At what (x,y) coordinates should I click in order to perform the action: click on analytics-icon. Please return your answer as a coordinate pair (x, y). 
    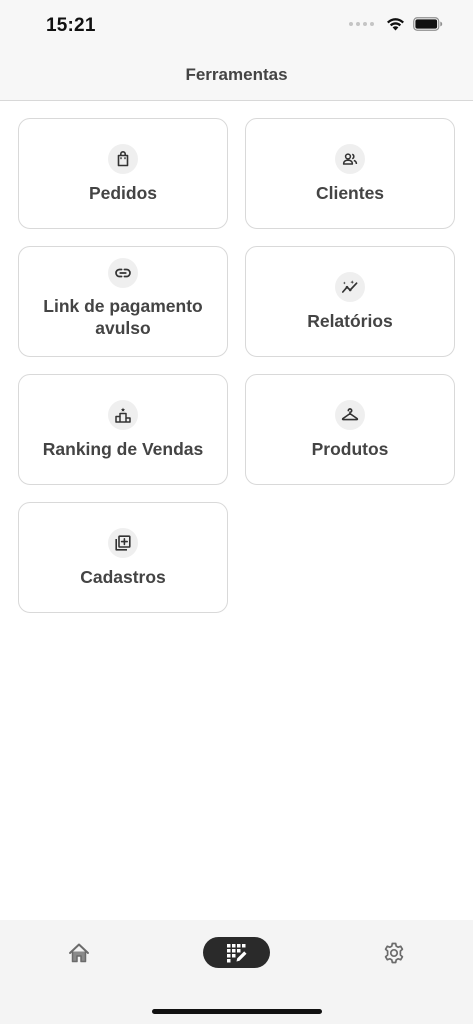
    Looking at the image, I should click on (350, 286).